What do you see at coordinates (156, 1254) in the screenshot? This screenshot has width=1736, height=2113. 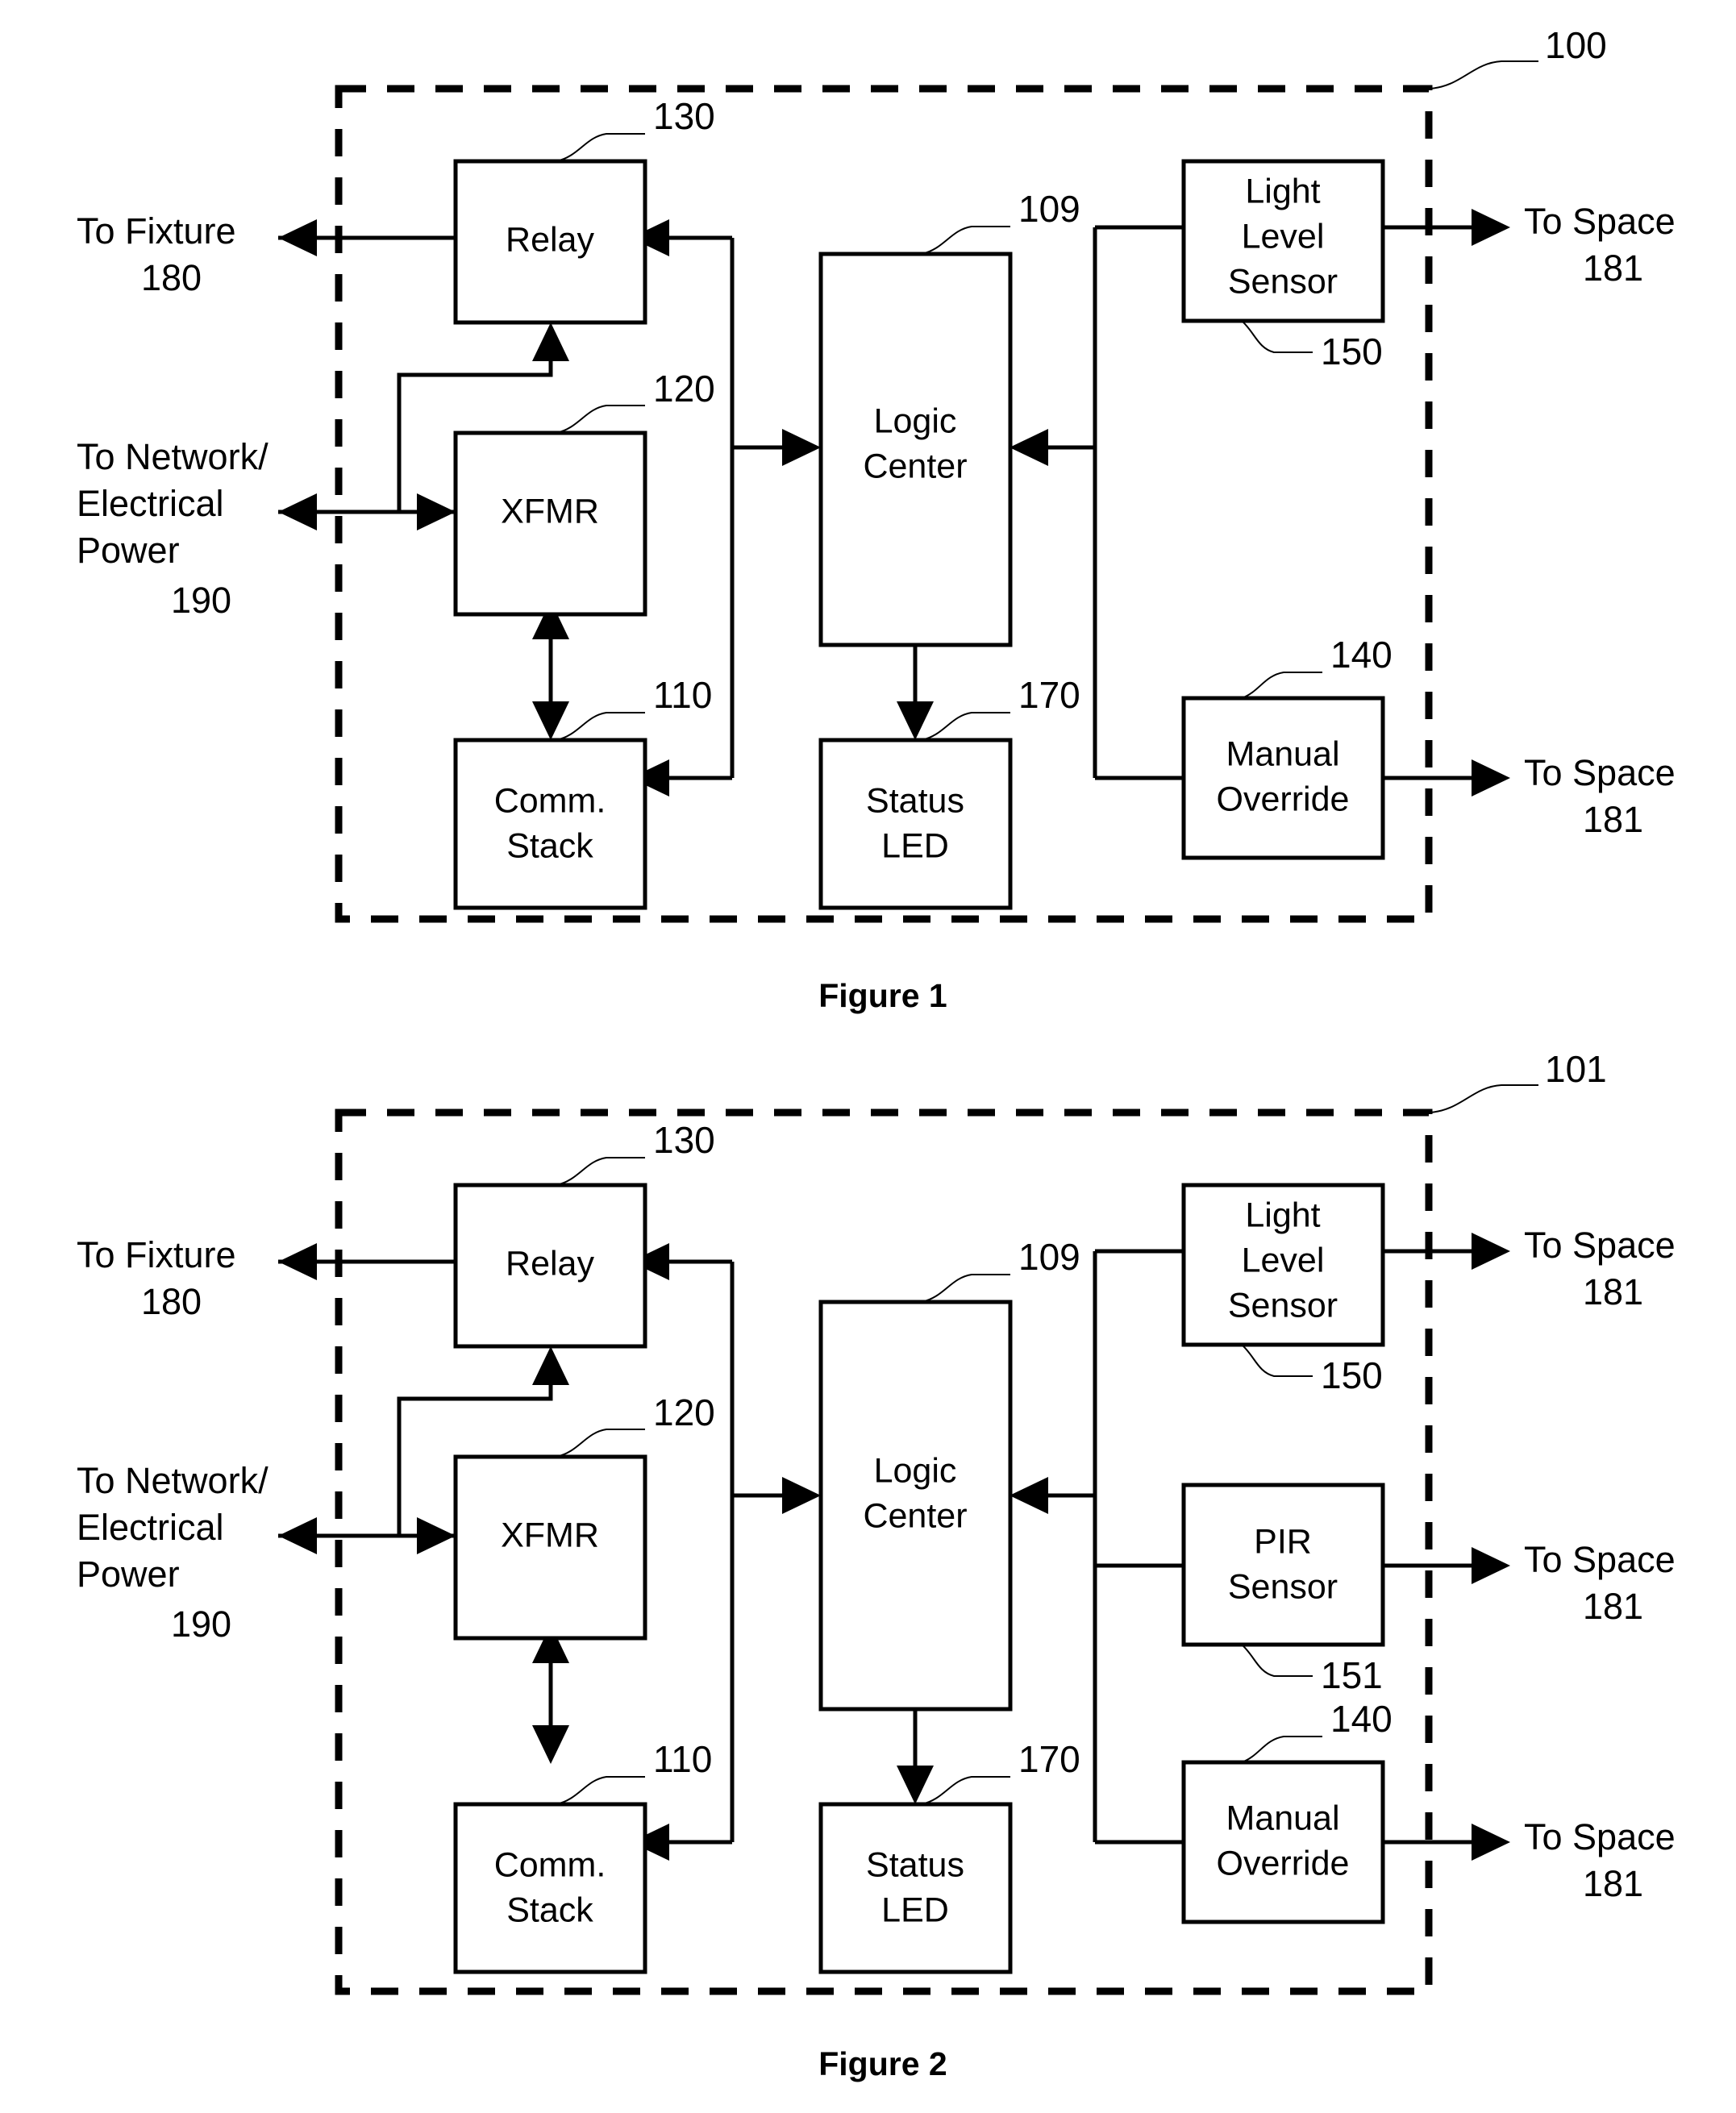 I see `port-to-fixture-line1: To Fixture` at bounding box center [156, 1254].